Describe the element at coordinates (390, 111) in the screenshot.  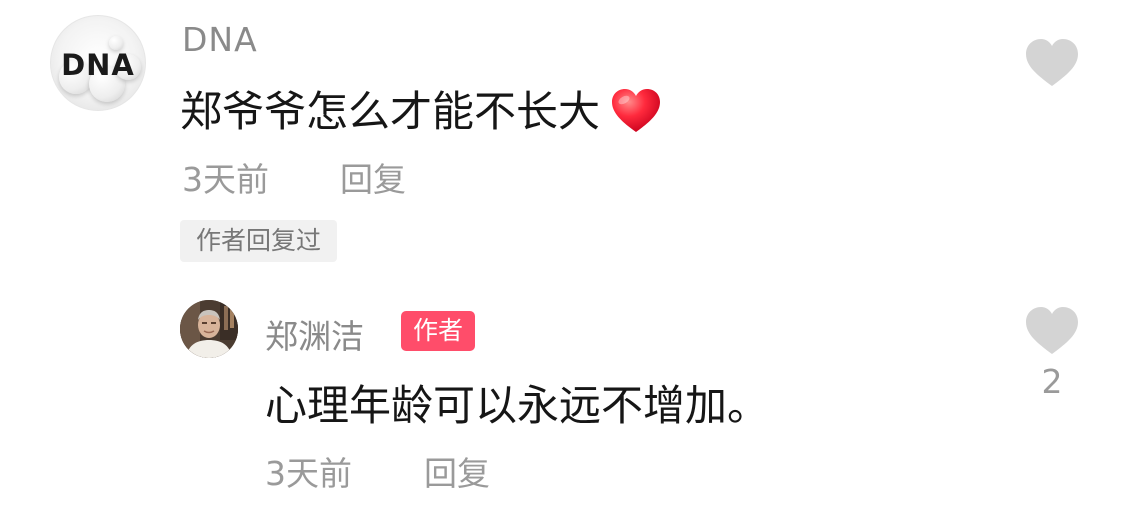
I see `comment-text-content: 郑爷爷怎么才能不长大` at that location.